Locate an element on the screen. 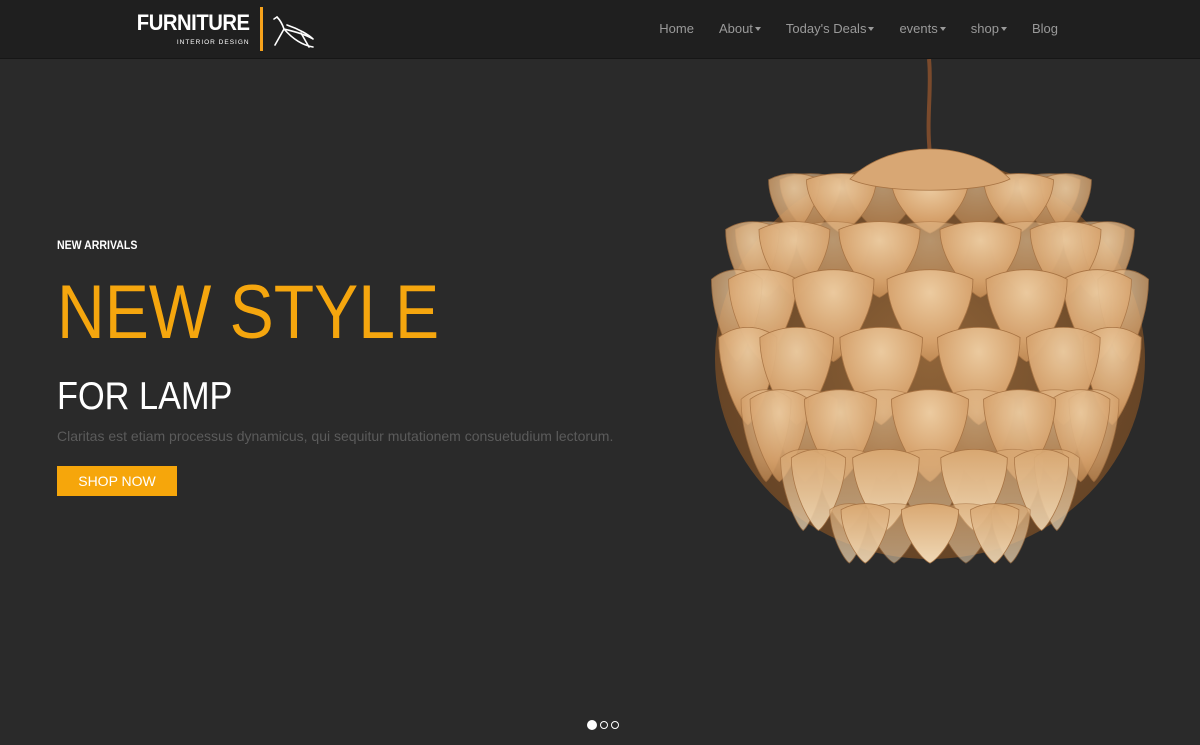 Image resolution: width=1200 pixels, height=745 pixels. nav-events-label: events is located at coordinates (918, 28).